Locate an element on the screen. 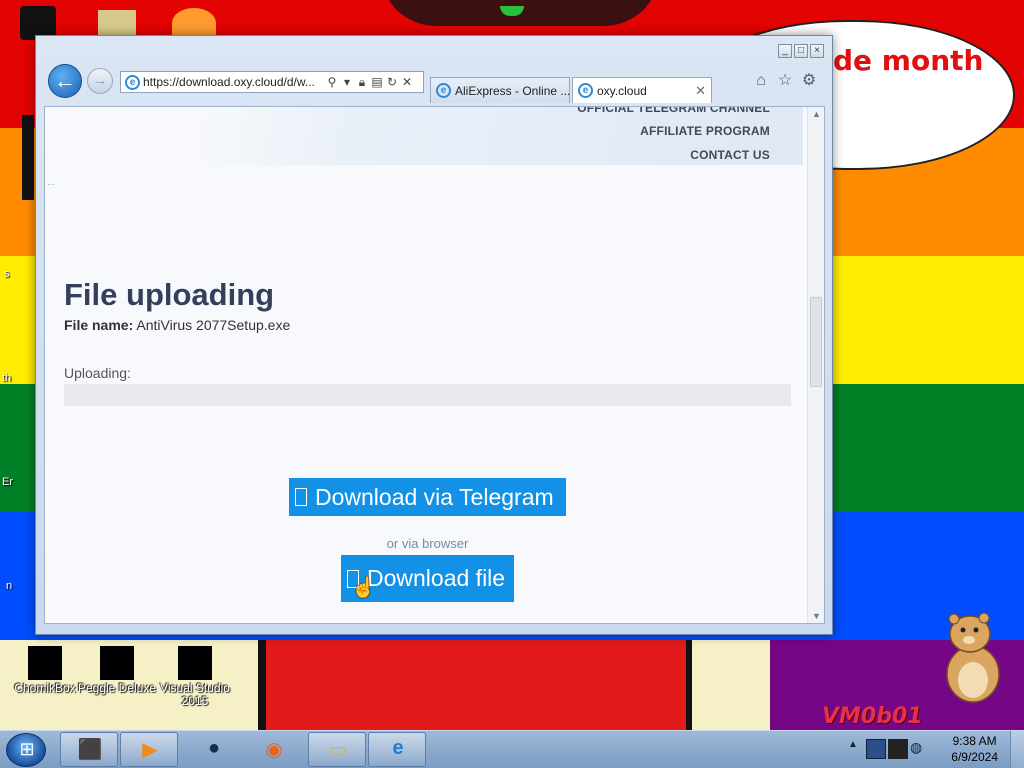 Image resolution: width=1024 pixels, height=768 pixels. clock-time: 9:38 AM is located at coordinates (974, 741).